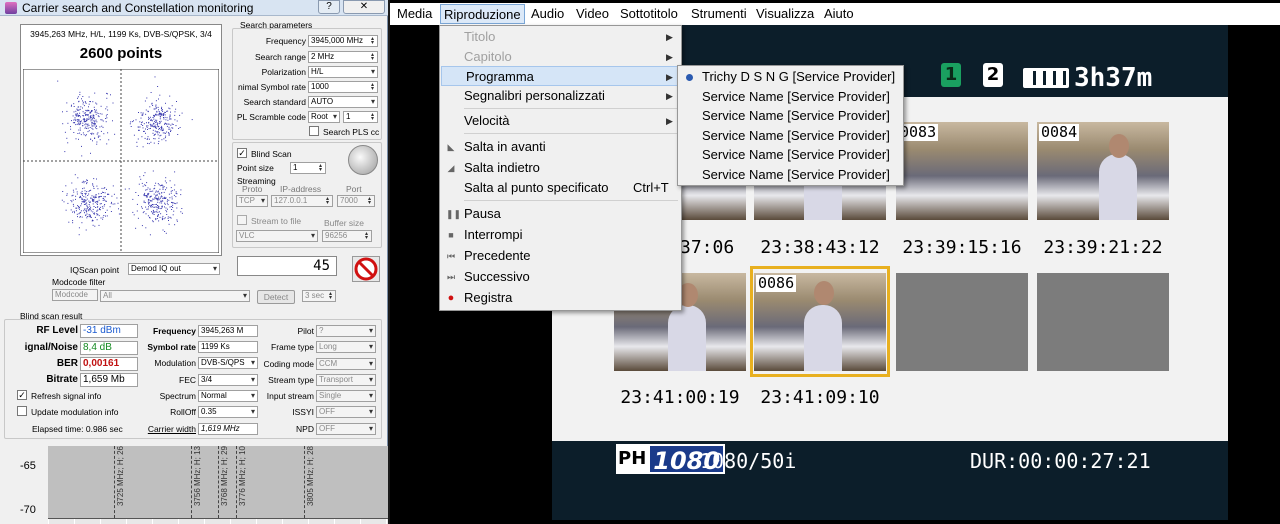  What do you see at coordinates (1103, 171) in the screenshot?
I see `thumbnail-0084: 0084` at bounding box center [1103, 171].